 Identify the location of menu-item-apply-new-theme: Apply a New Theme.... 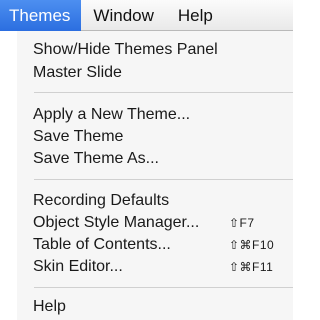
(163, 115).